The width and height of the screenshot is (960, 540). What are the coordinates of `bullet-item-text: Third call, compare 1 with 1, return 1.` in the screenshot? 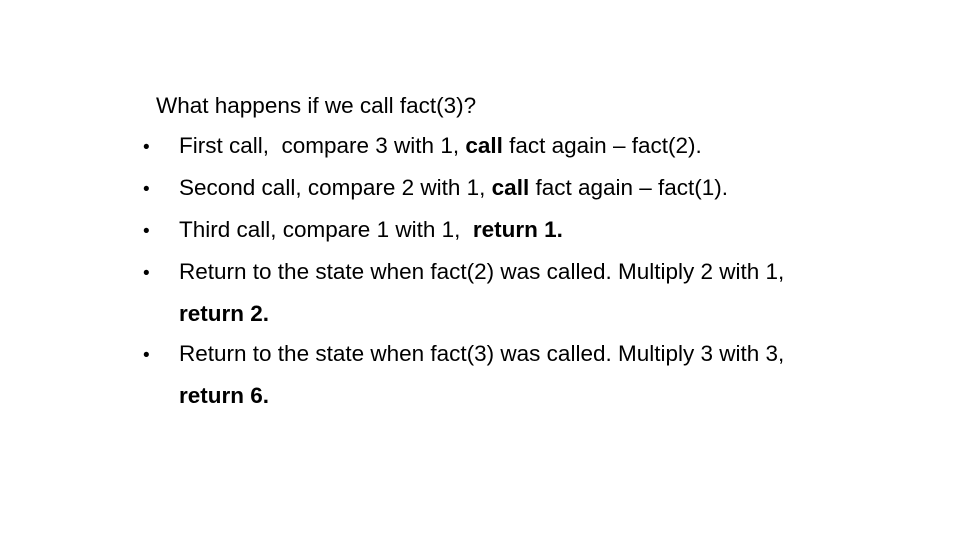 It's located at (371, 229).